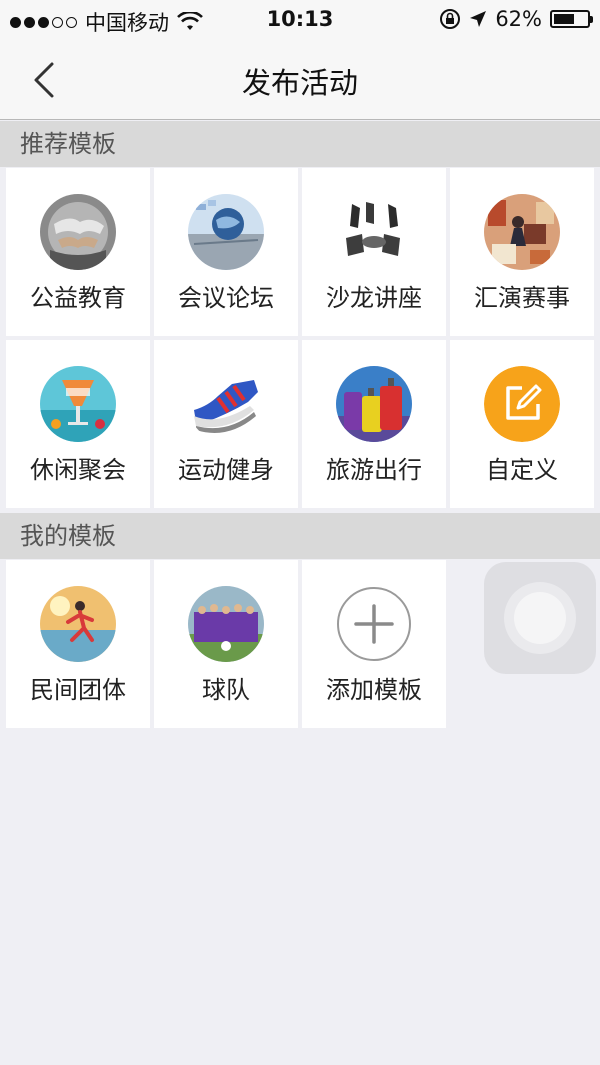 Image resolution: width=600 pixels, height=1065 pixels. Describe the element at coordinates (226, 470) in the screenshot. I see `template-label: 运动健身` at that location.